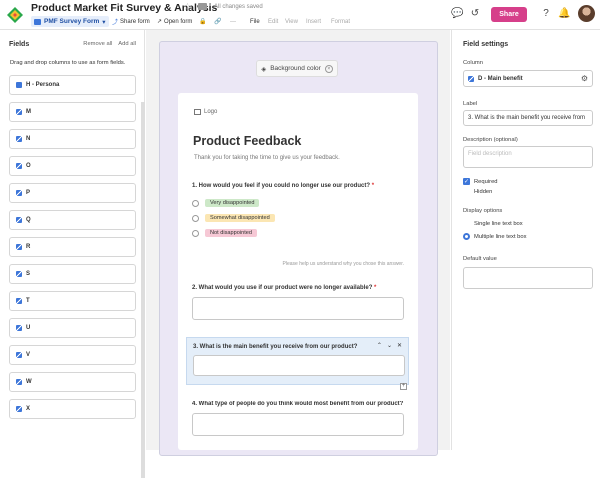  I want to click on lock-icon: 🔒, so click(203, 22).